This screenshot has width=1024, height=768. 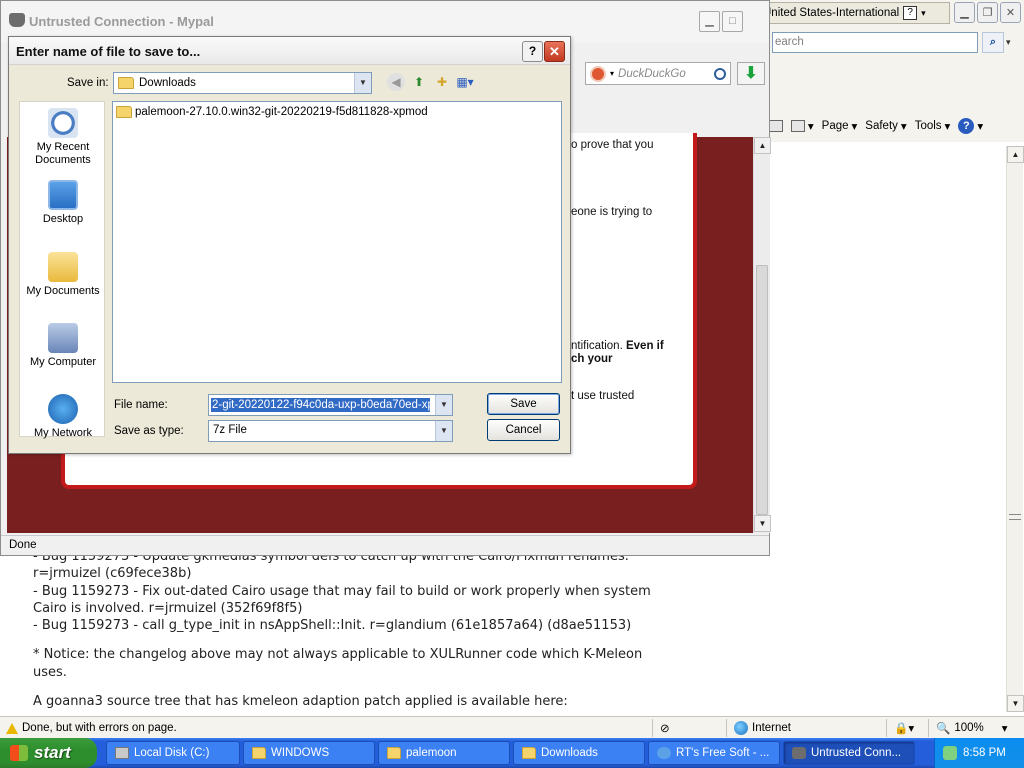 I want to click on protected-mode-icon: 🔒▾, so click(x=904, y=728).